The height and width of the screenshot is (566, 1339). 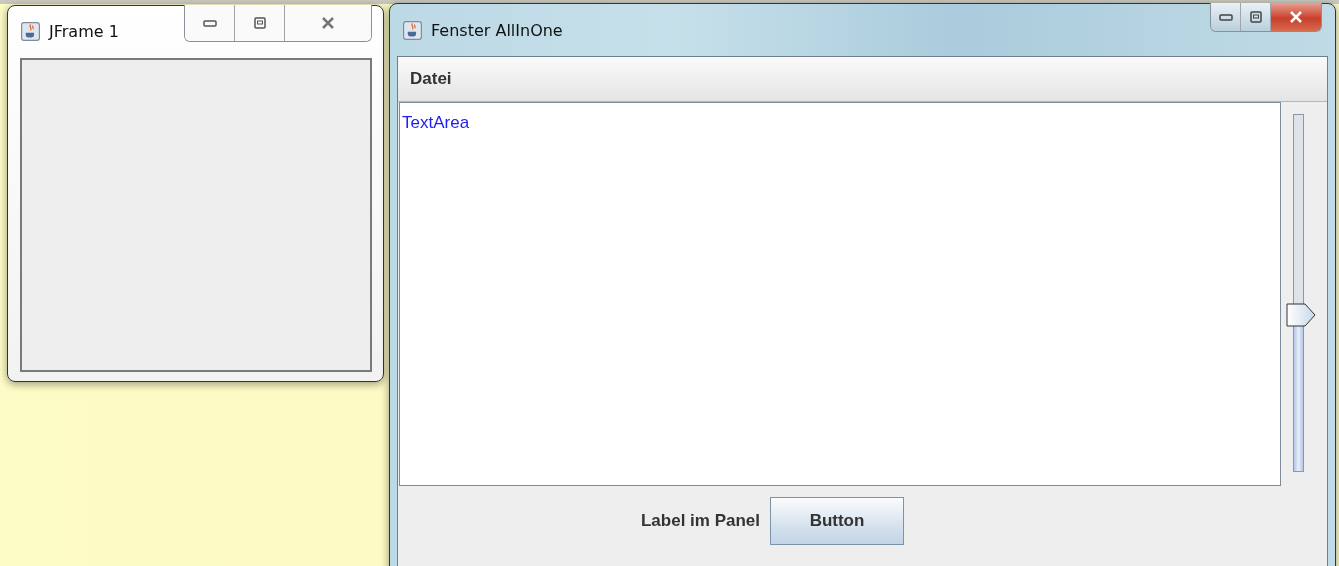 What do you see at coordinates (497, 30) in the screenshot?
I see `window-title: Fenster AllInOne` at bounding box center [497, 30].